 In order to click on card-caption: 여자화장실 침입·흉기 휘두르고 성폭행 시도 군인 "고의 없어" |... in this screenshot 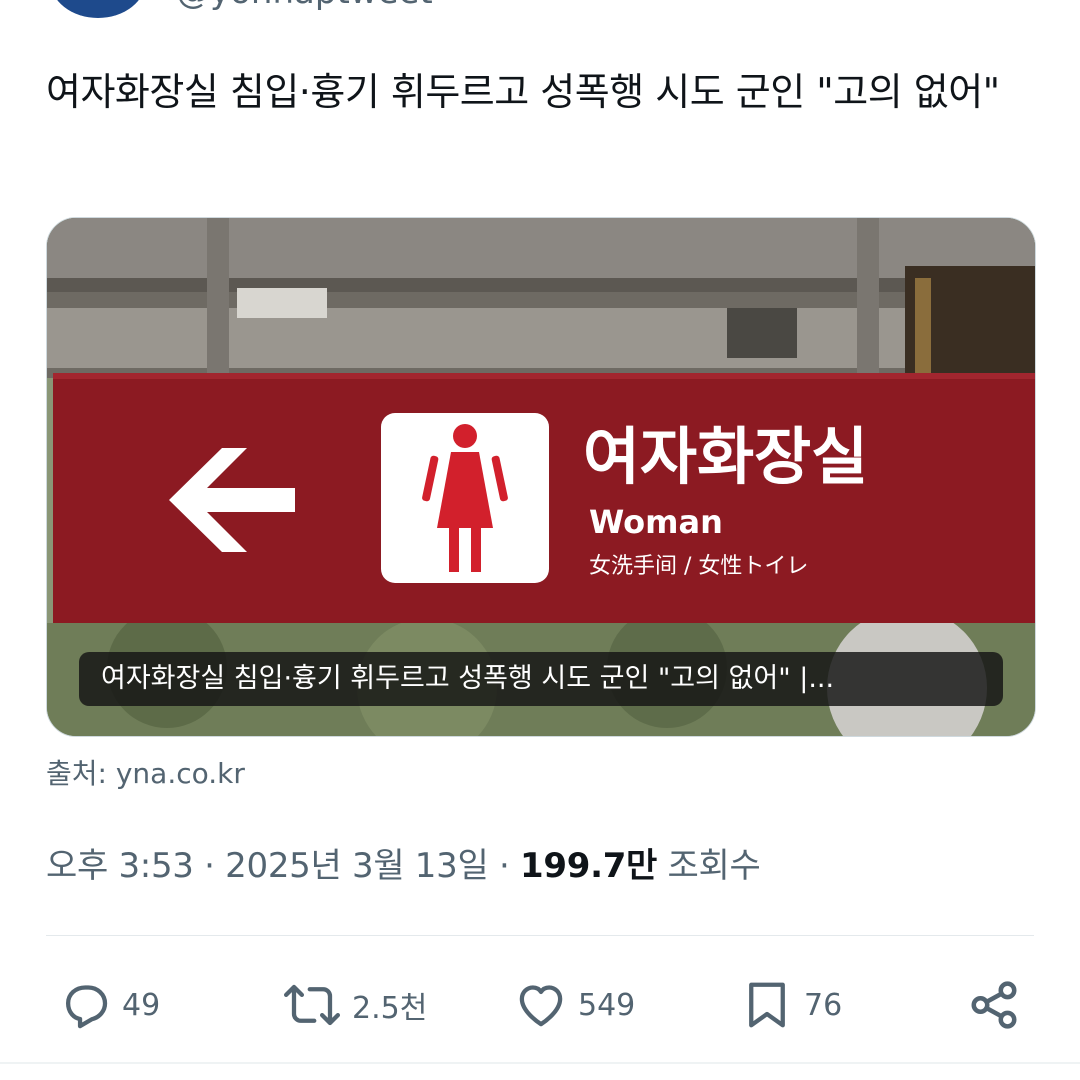, I will do `click(541, 679)`.